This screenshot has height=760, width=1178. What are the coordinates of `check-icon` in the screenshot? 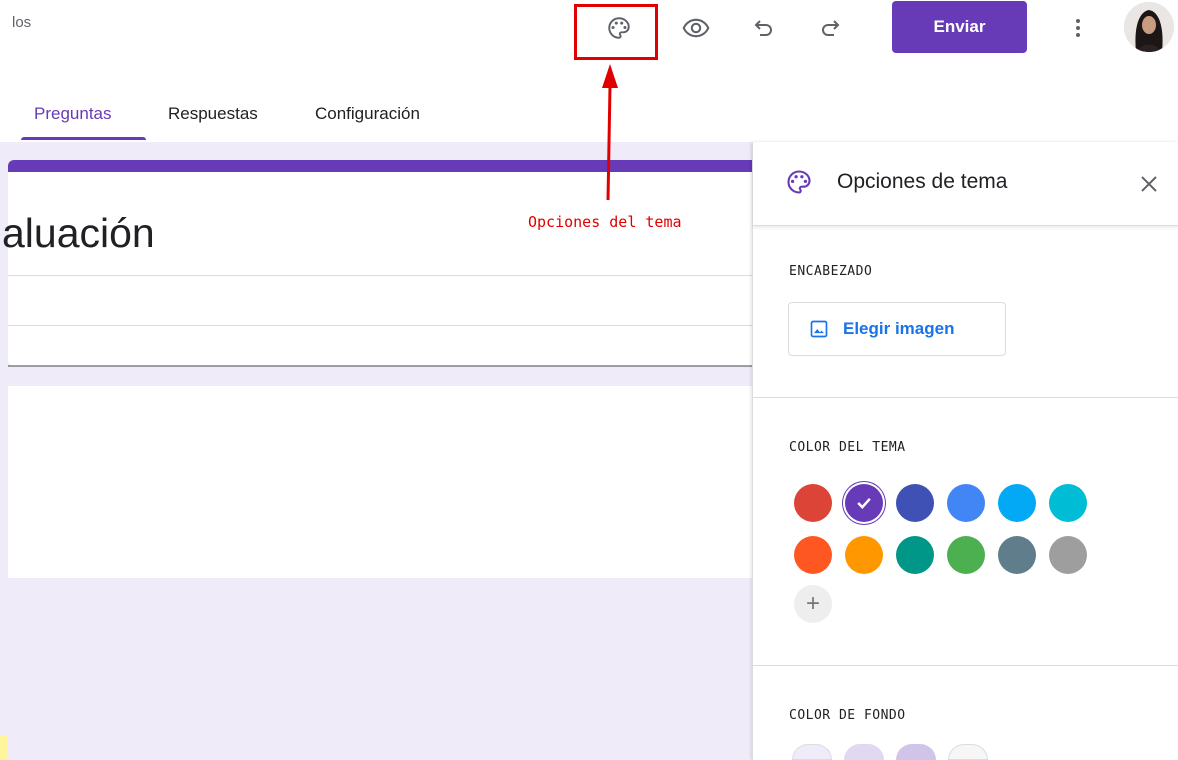 It's located at (864, 503).